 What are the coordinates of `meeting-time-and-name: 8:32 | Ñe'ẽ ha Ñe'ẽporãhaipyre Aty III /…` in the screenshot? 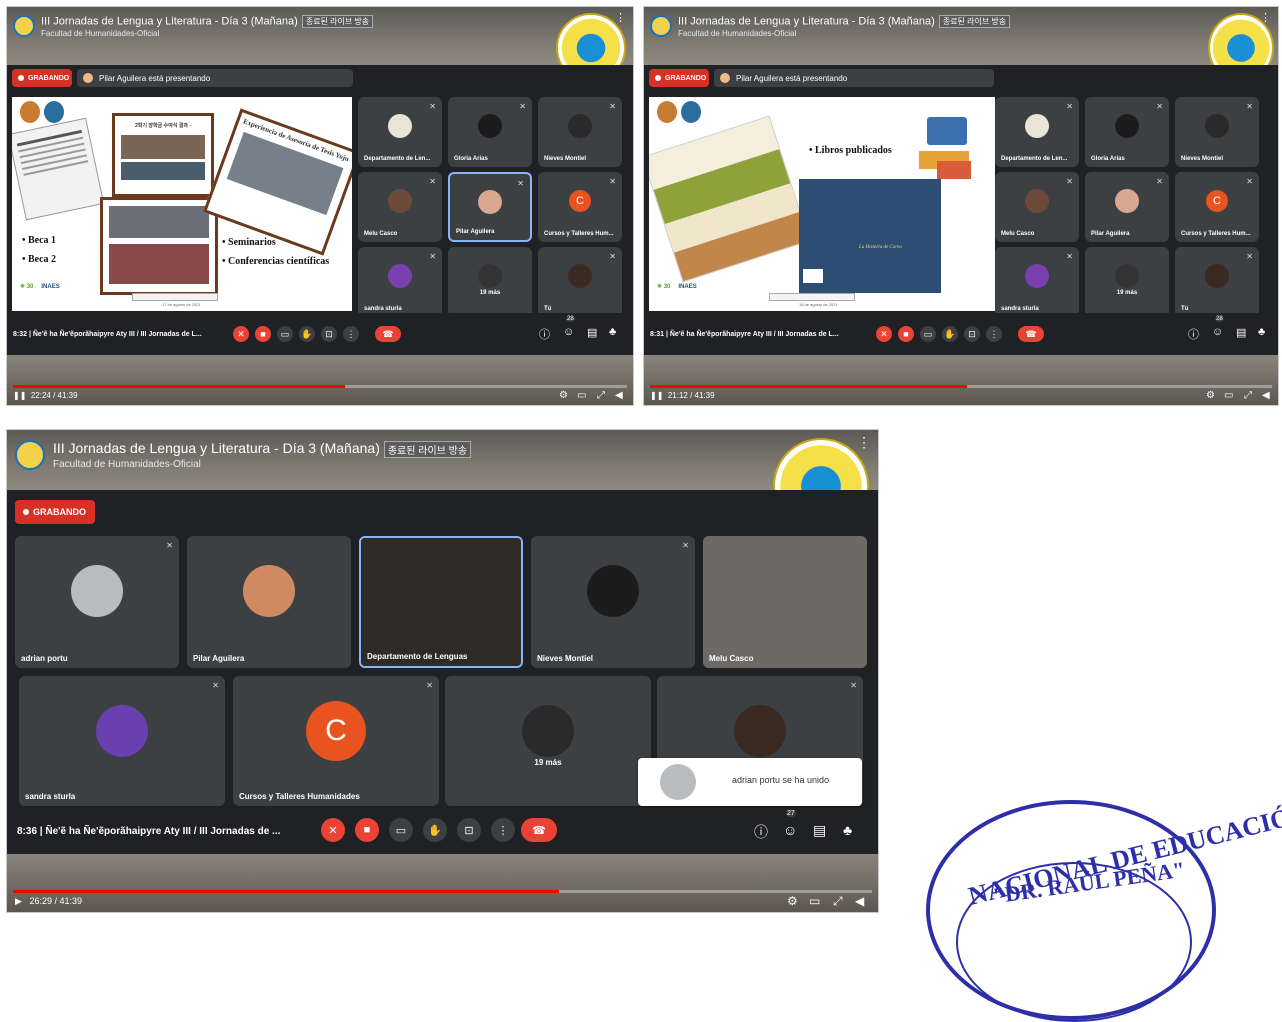 It's located at (107, 334).